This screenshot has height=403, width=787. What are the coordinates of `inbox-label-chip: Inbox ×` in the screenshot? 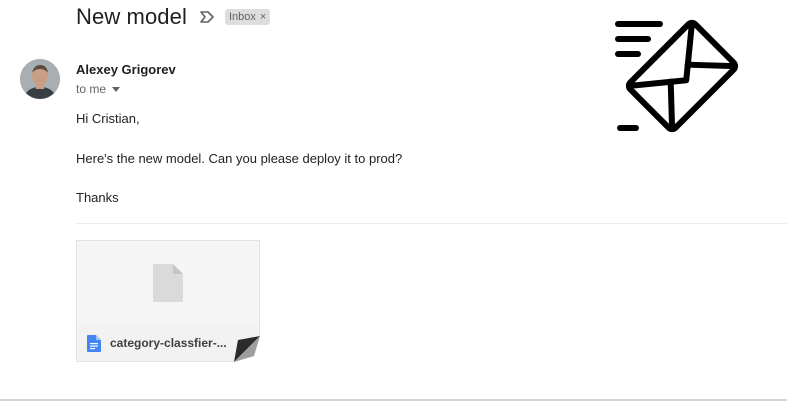 It's located at (247, 17).